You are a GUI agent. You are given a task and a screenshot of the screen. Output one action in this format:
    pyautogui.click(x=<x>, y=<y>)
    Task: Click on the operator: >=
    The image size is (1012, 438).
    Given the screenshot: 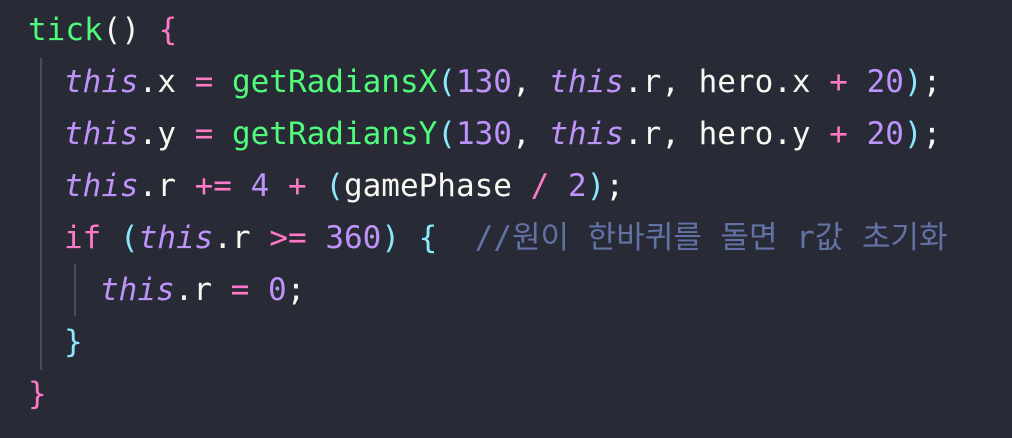 What is the action you would take?
    pyautogui.click(x=288, y=238)
    